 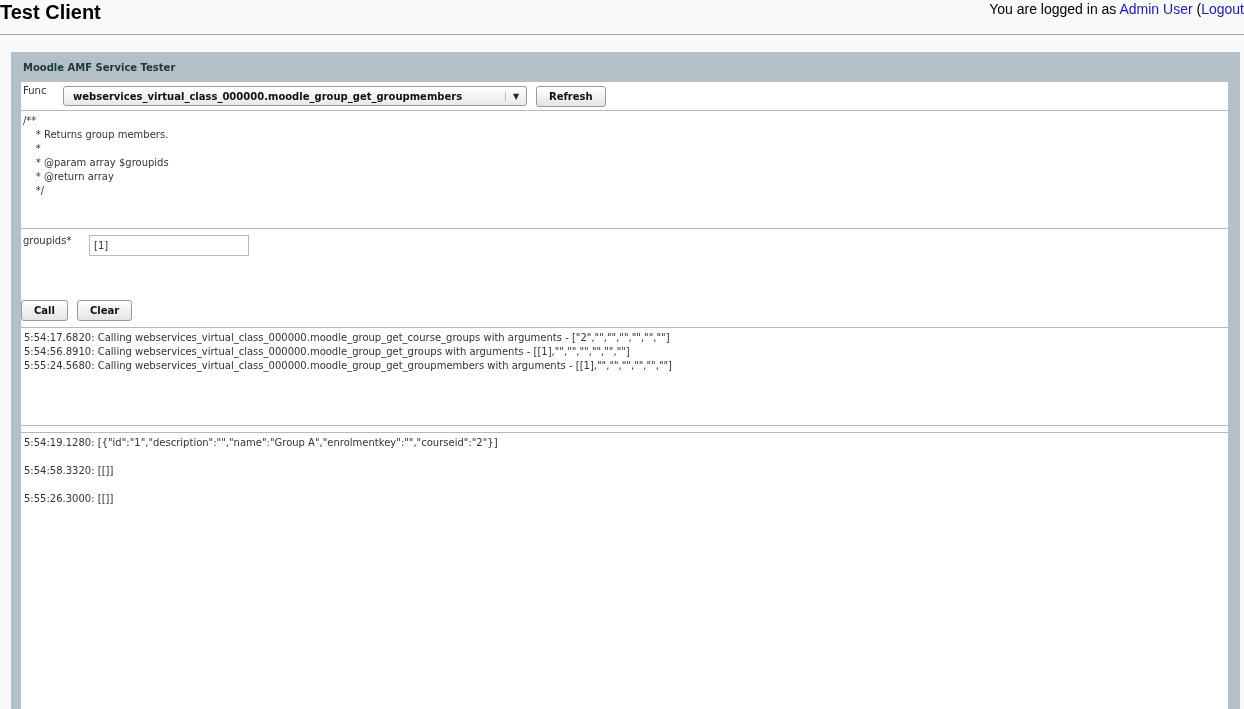 I want to click on result-line: 5:54:58.3320: [[]], so click(x=69, y=471).